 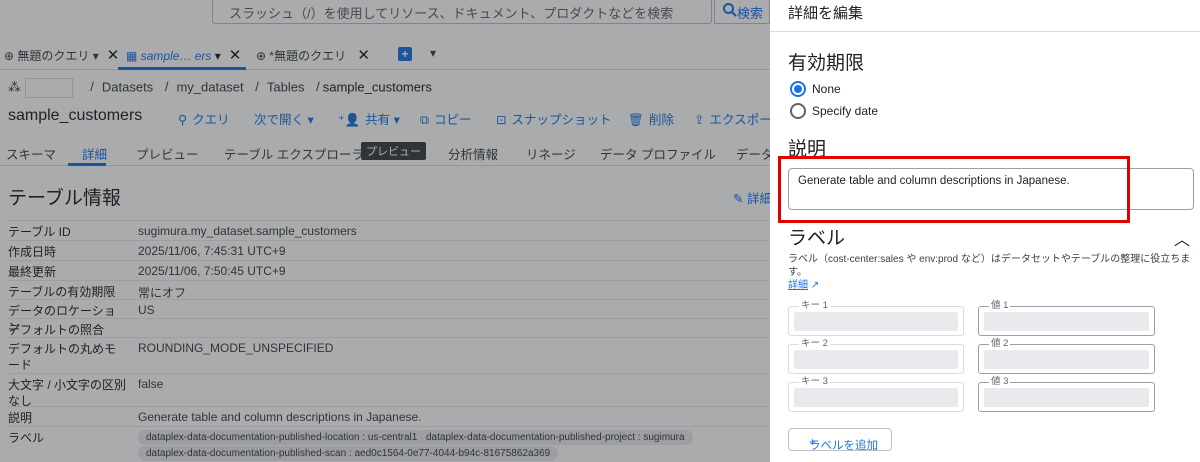 I want to click on upload-icon: ⇪, so click(x=699, y=120).